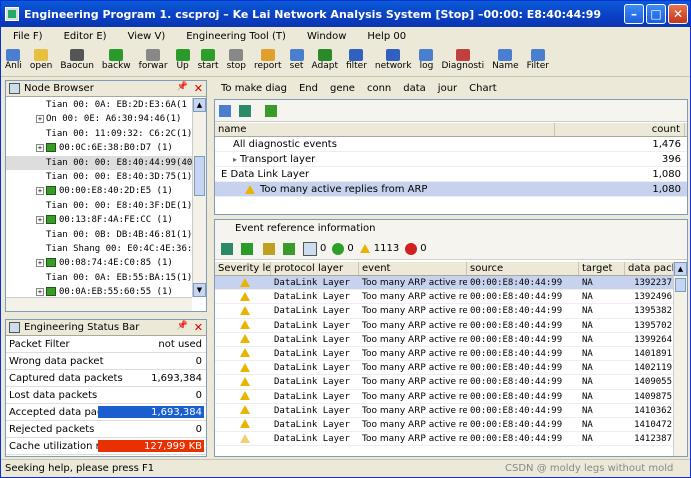 Image resolution: width=691 pixels, height=478 pixels. What do you see at coordinates (356, 62) in the screenshot?
I see `toolbar-button-11: filter` at bounding box center [356, 62].